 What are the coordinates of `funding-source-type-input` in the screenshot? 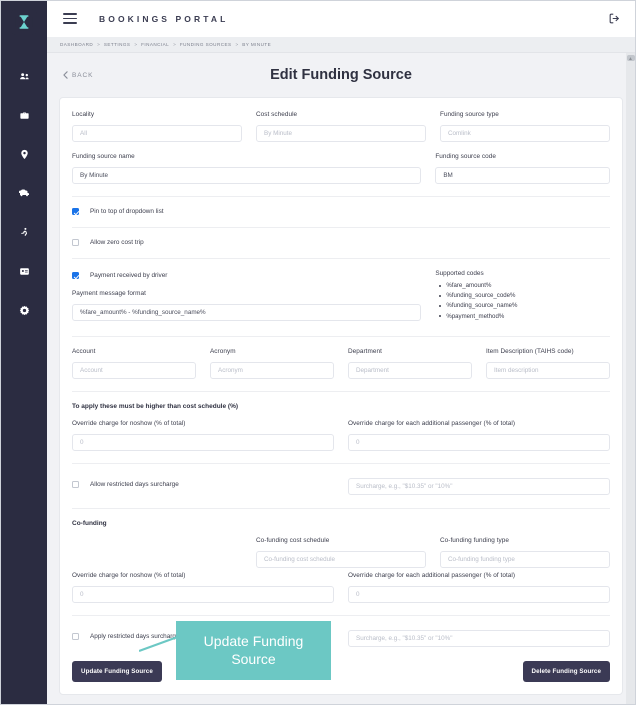 It's located at (525, 133).